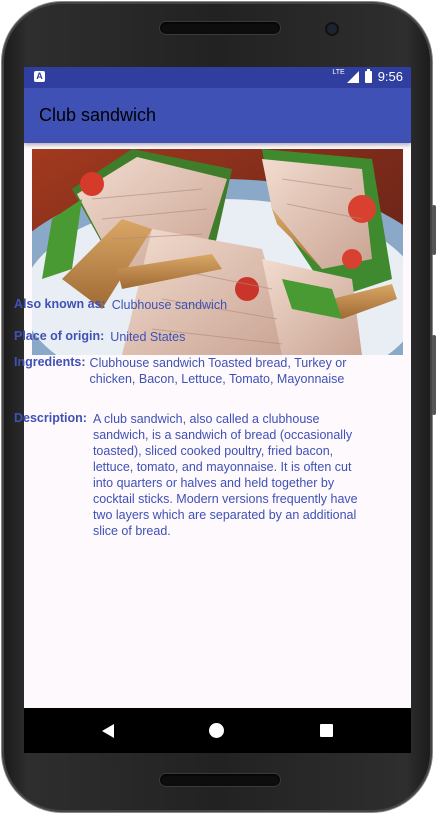 Image resolution: width=436 pixels, height=815 pixels. What do you see at coordinates (59, 336) in the screenshot?
I see `origin-label: Place of origin:` at bounding box center [59, 336].